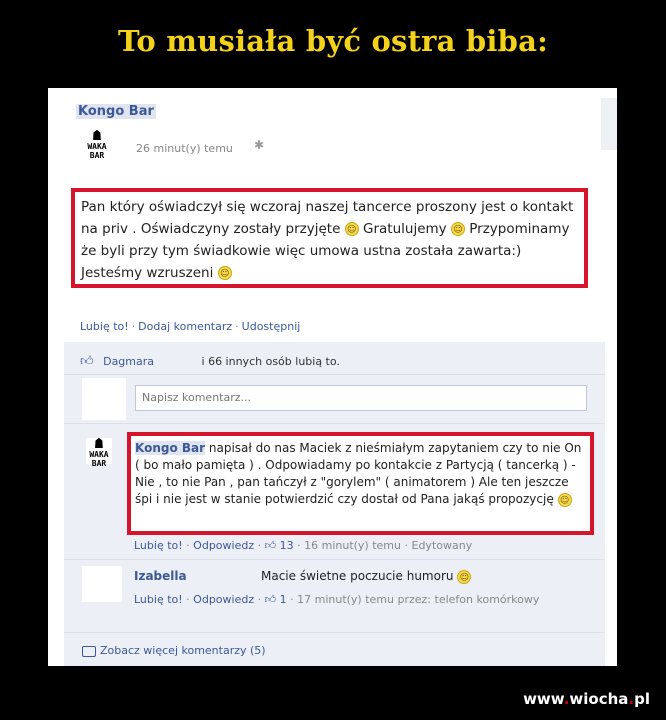 This screenshot has width=666, height=720. What do you see at coordinates (357, 576) in the screenshot?
I see `comment-text-content: Macie świetne poczucie humoru` at bounding box center [357, 576].